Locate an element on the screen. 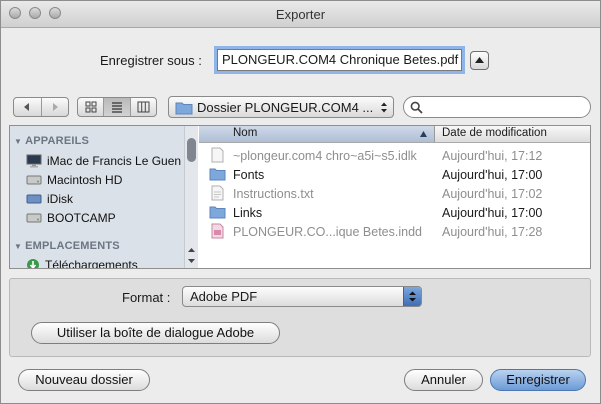 This screenshot has width=601, height=404. file-name: Instructions.txt is located at coordinates (273, 193).